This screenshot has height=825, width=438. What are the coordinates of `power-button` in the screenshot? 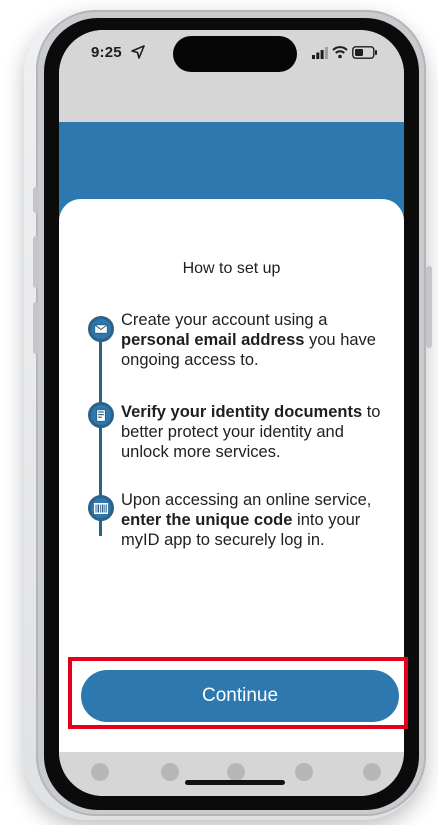 It's located at (429, 307).